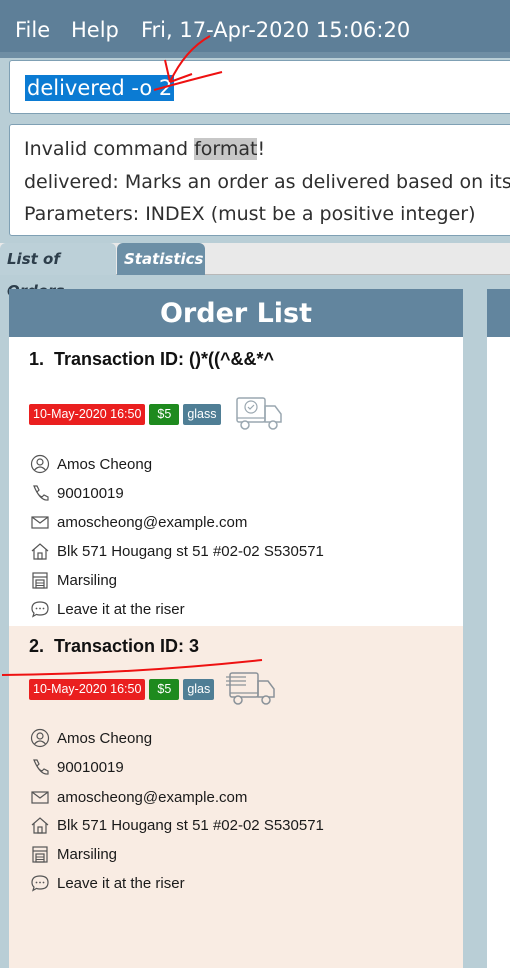  I want to click on transaction-id: Transaction ID: ()*((^&&*^, so click(164, 359).